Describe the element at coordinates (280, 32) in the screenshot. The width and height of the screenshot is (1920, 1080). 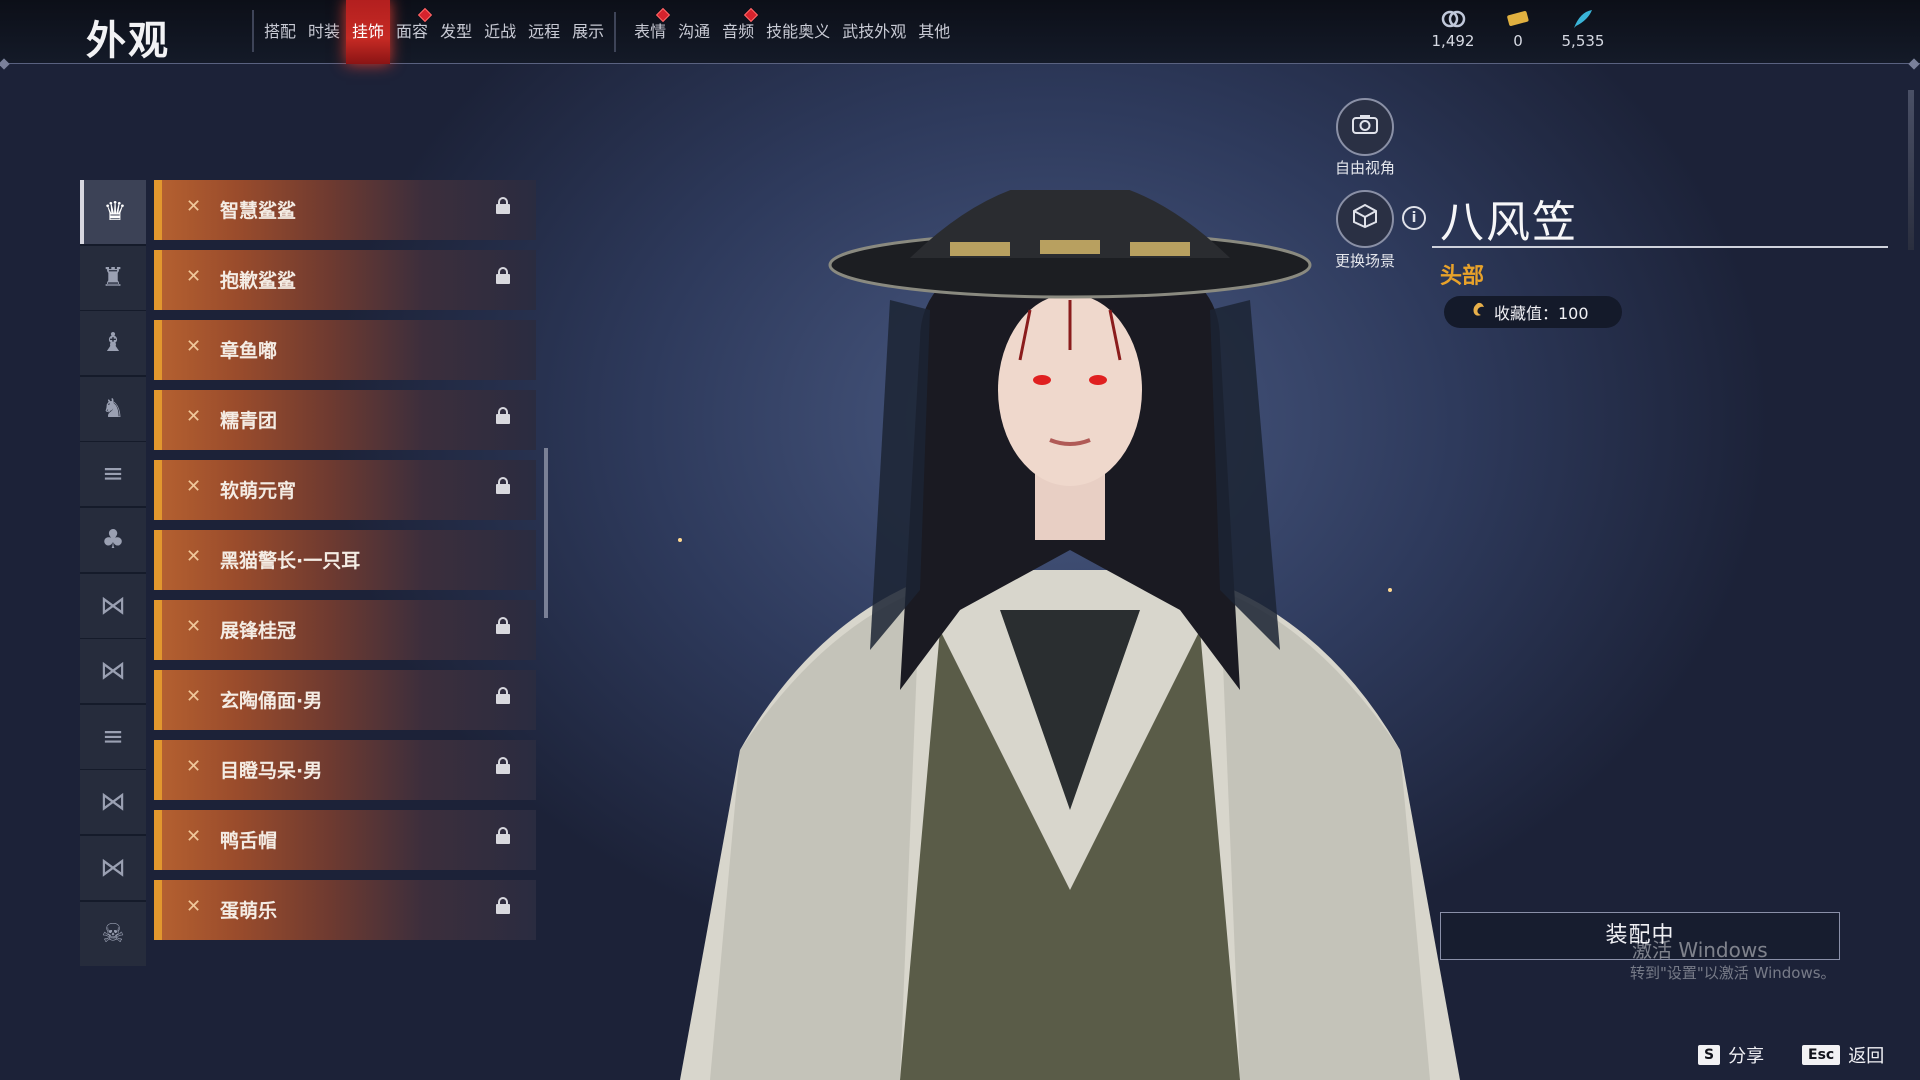
I see `tab-0: 搭配` at that location.